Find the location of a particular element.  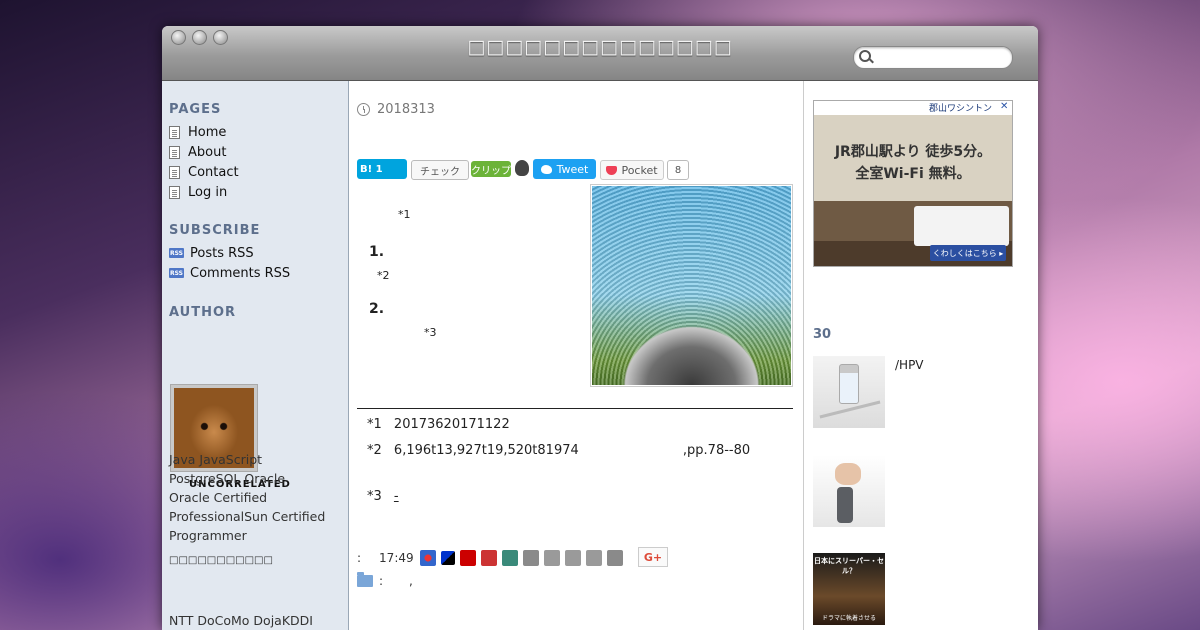

bio-line: Oracle Certified is located at coordinates (218, 497).